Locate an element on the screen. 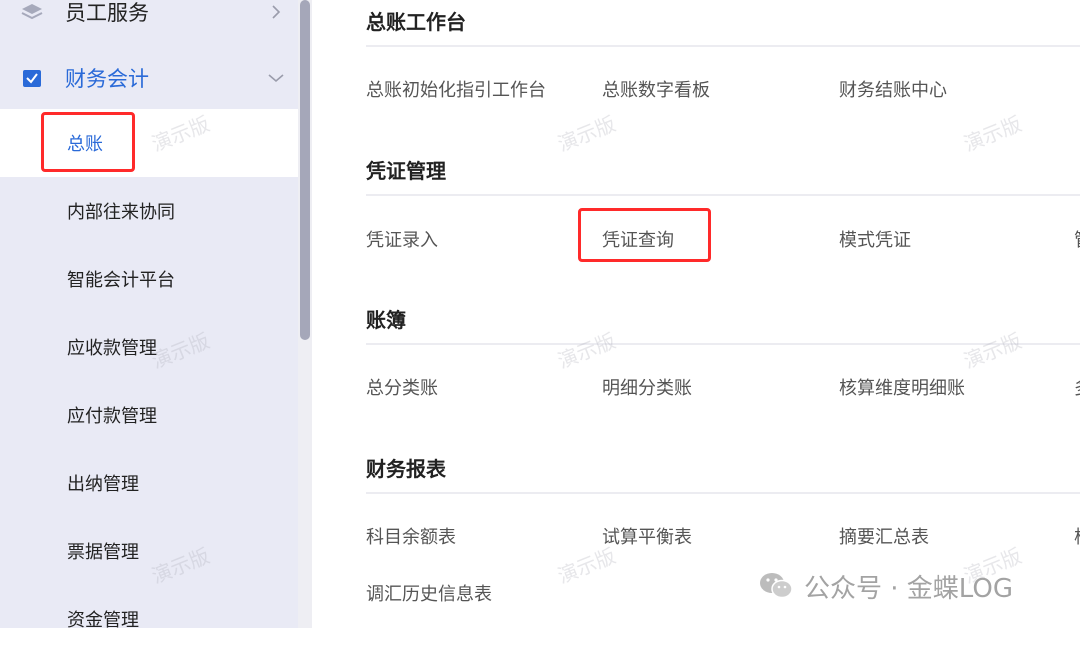 The image size is (1080, 653). link-dimension-detail: 核算维度明细账 is located at coordinates (902, 387).